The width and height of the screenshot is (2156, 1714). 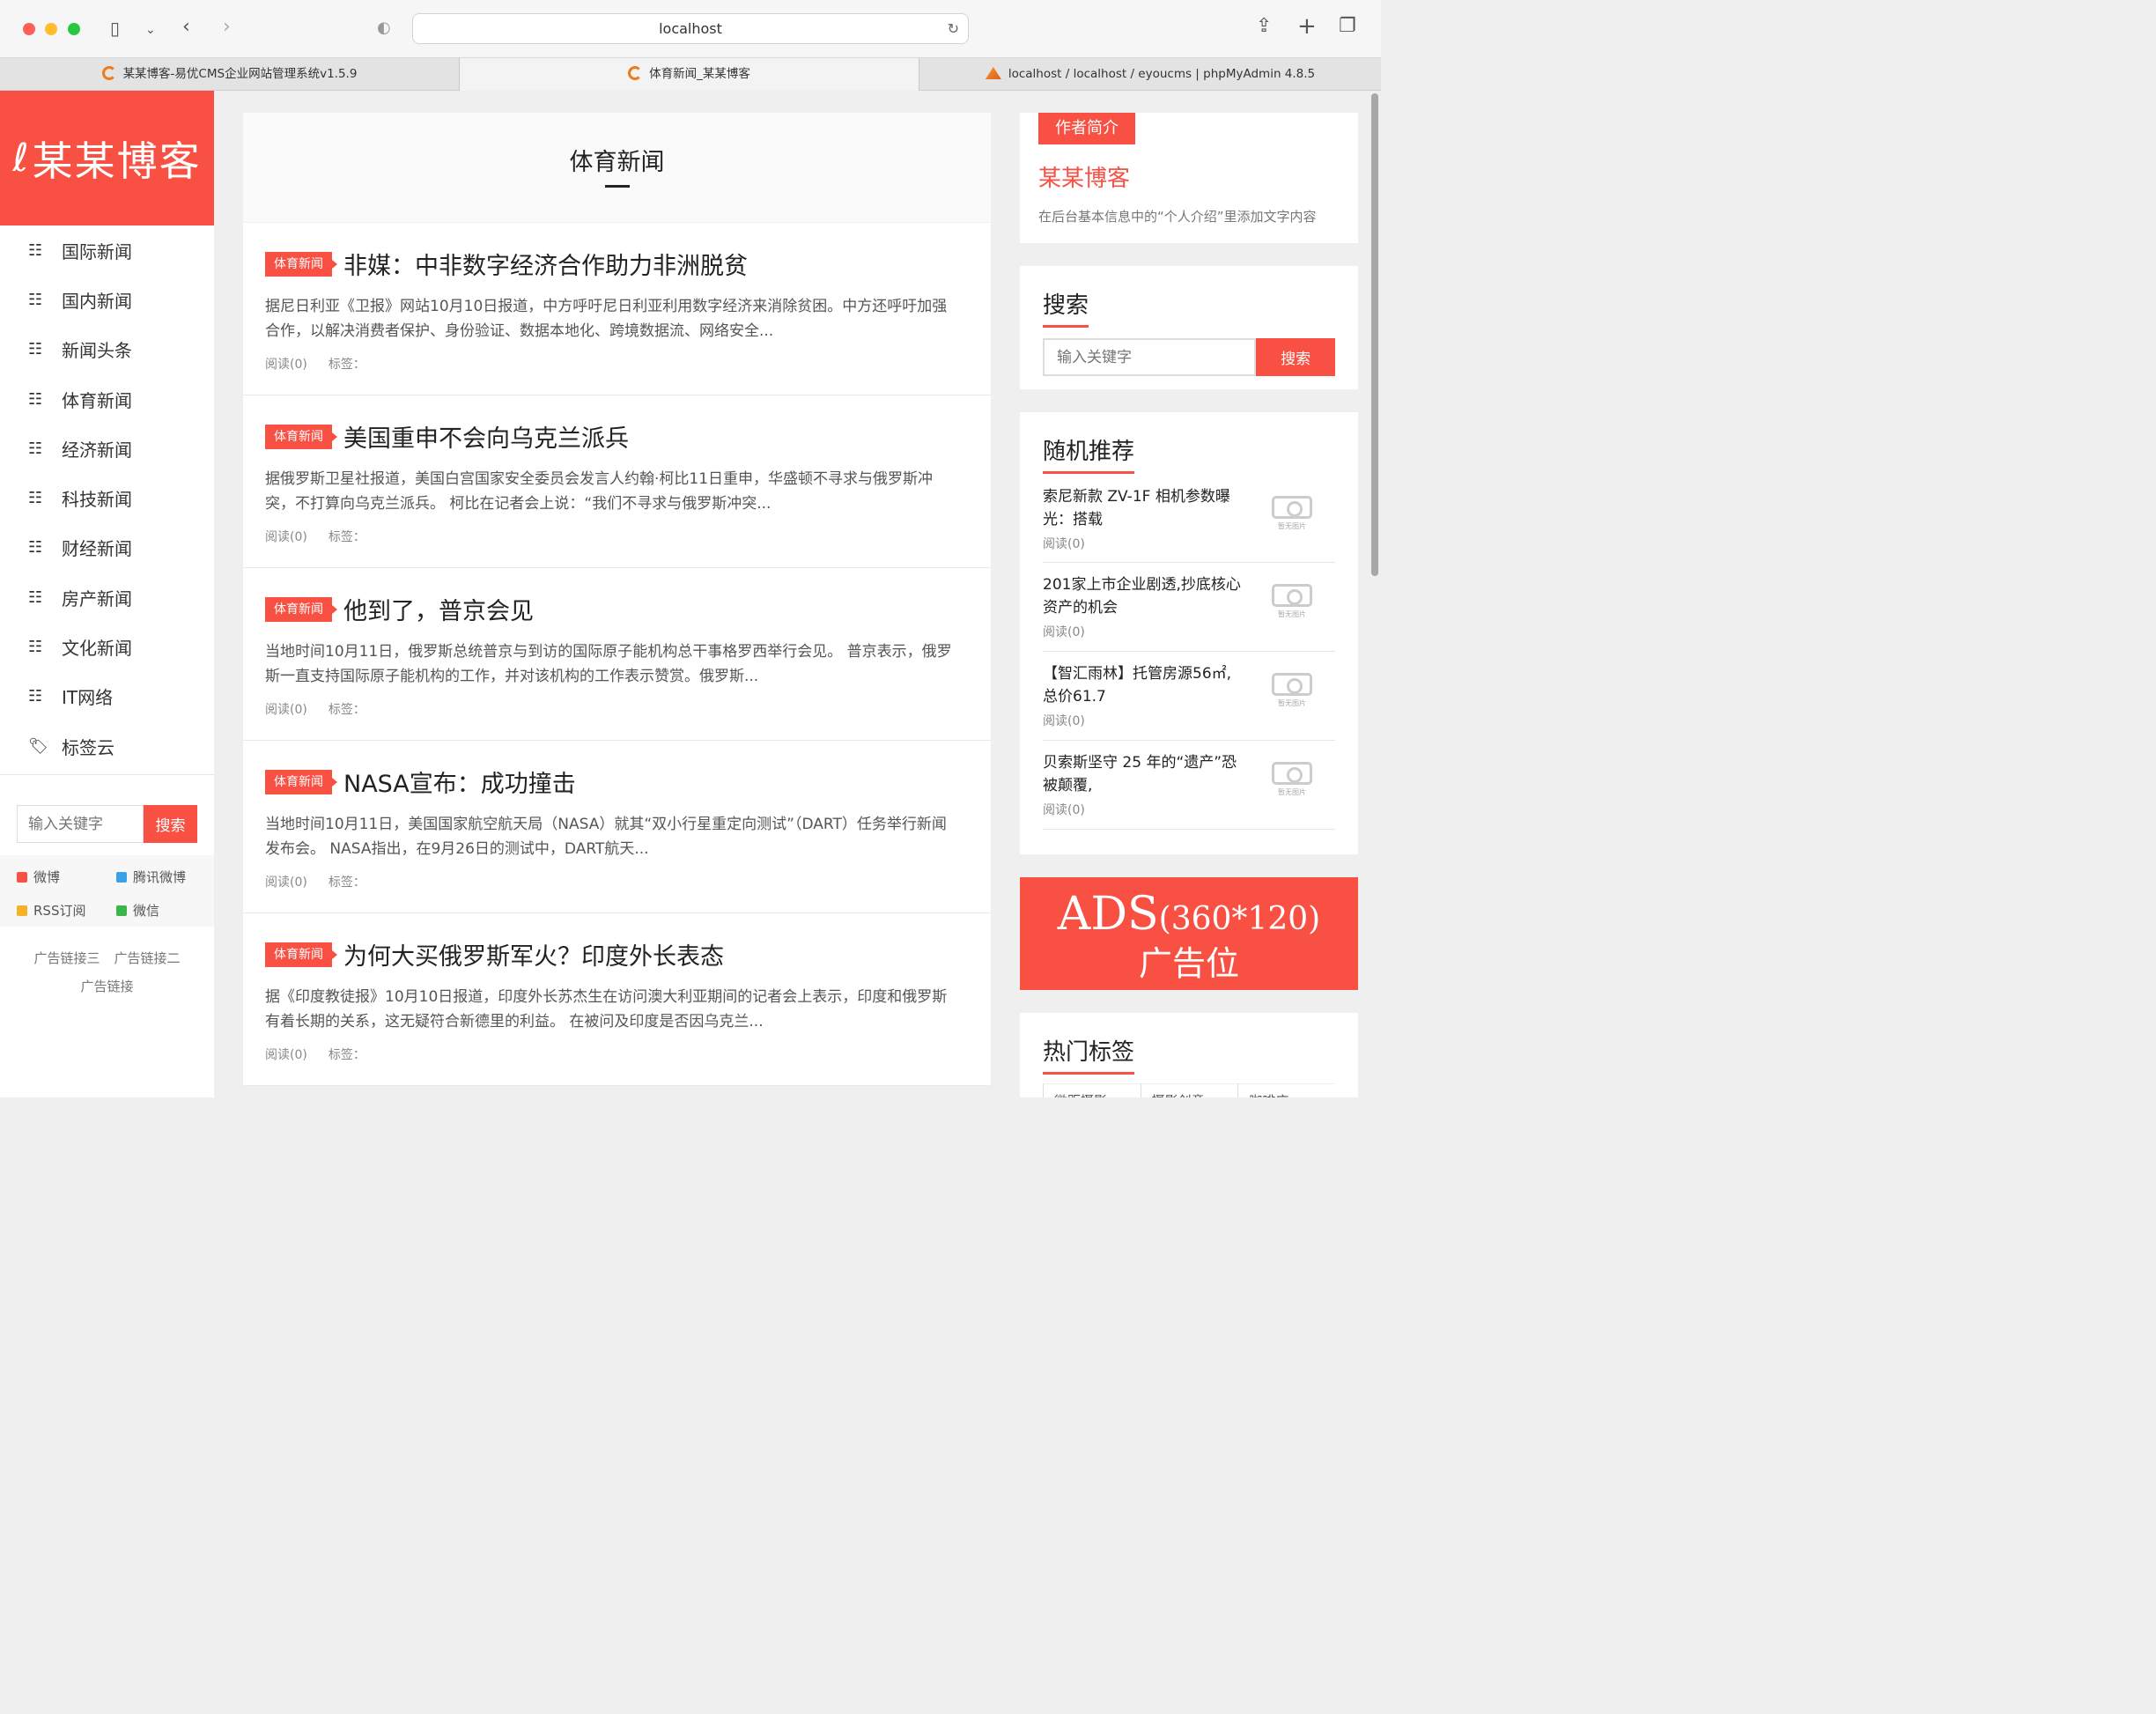 What do you see at coordinates (74, 29) in the screenshot?
I see `zoom-window-button` at bounding box center [74, 29].